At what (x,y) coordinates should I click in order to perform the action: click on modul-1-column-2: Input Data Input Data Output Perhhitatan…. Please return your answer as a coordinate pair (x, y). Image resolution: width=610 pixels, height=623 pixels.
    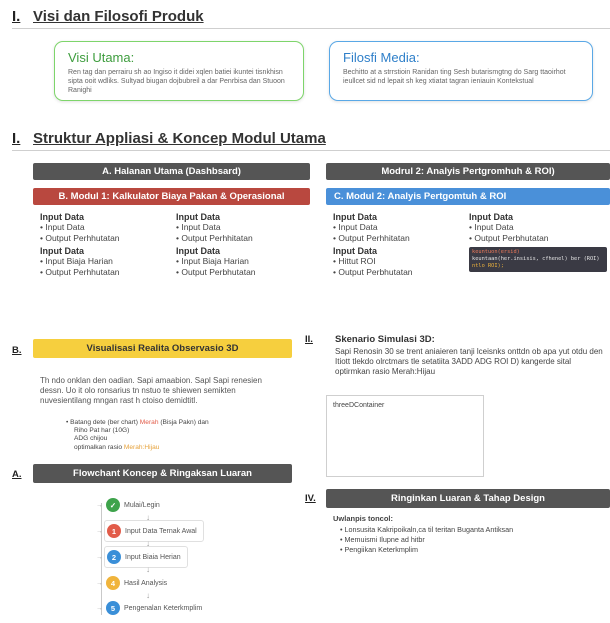
    Looking at the image, I should click on (241, 245).